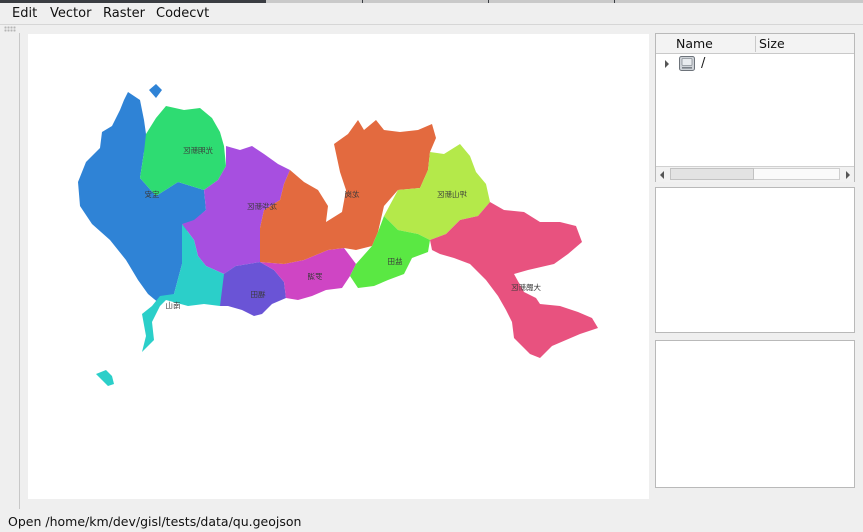  What do you see at coordinates (352, 194) in the screenshot?
I see `label-longgang: 龙岗` at bounding box center [352, 194].